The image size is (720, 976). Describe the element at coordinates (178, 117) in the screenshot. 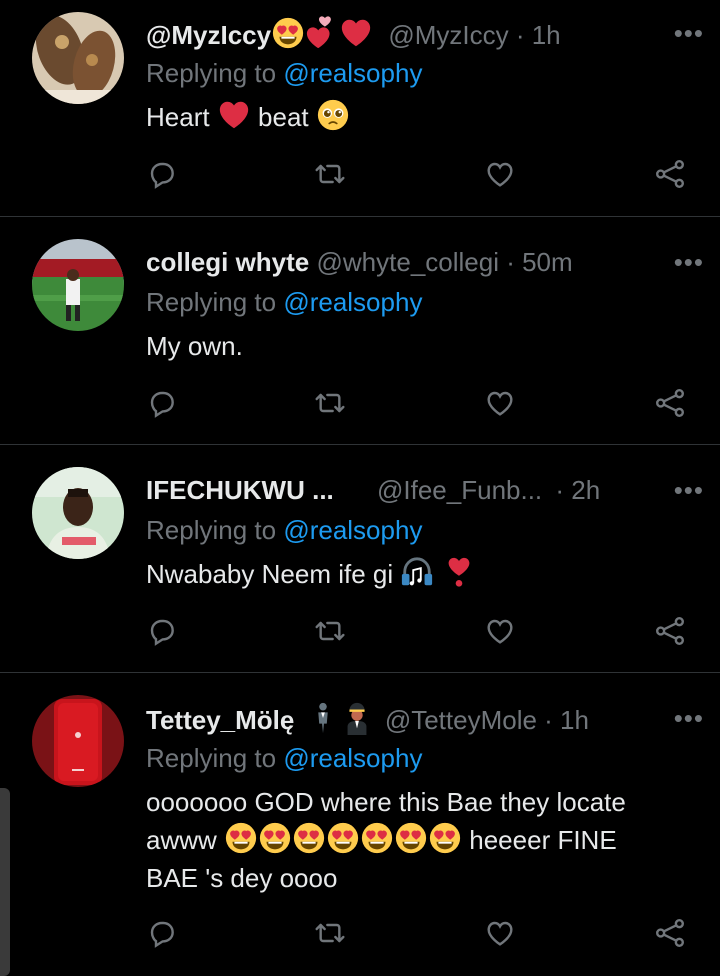

I see `tweet-text-part: Heart` at that location.